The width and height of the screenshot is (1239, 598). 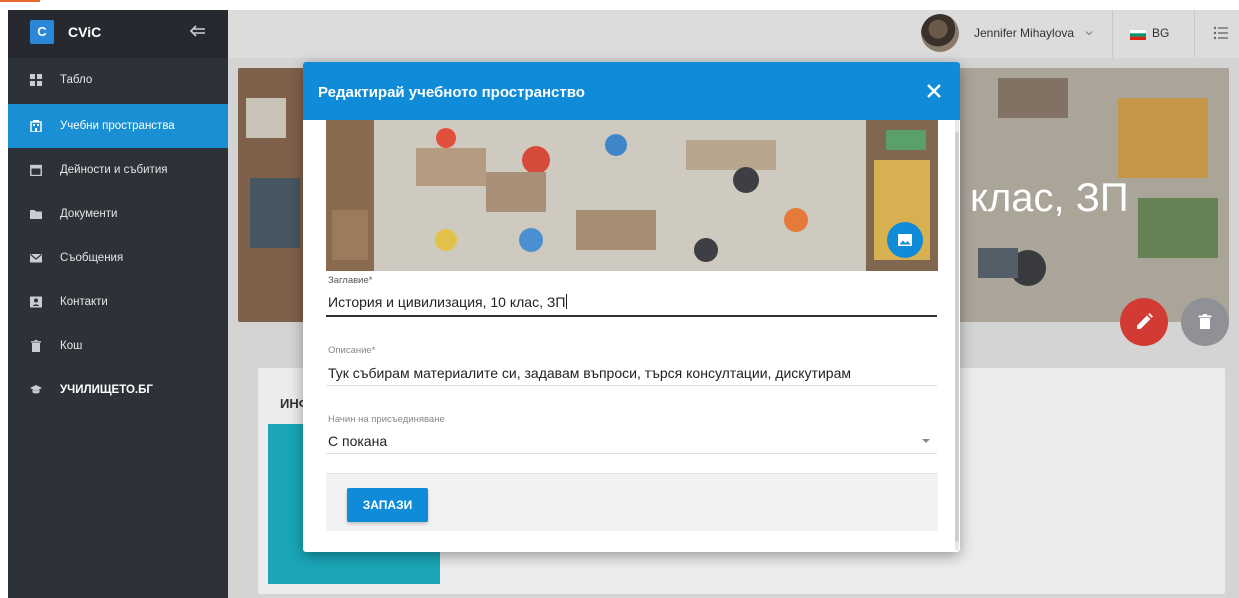 What do you see at coordinates (36, 126) in the screenshot?
I see `building-icon` at bounding box center [36, 126].